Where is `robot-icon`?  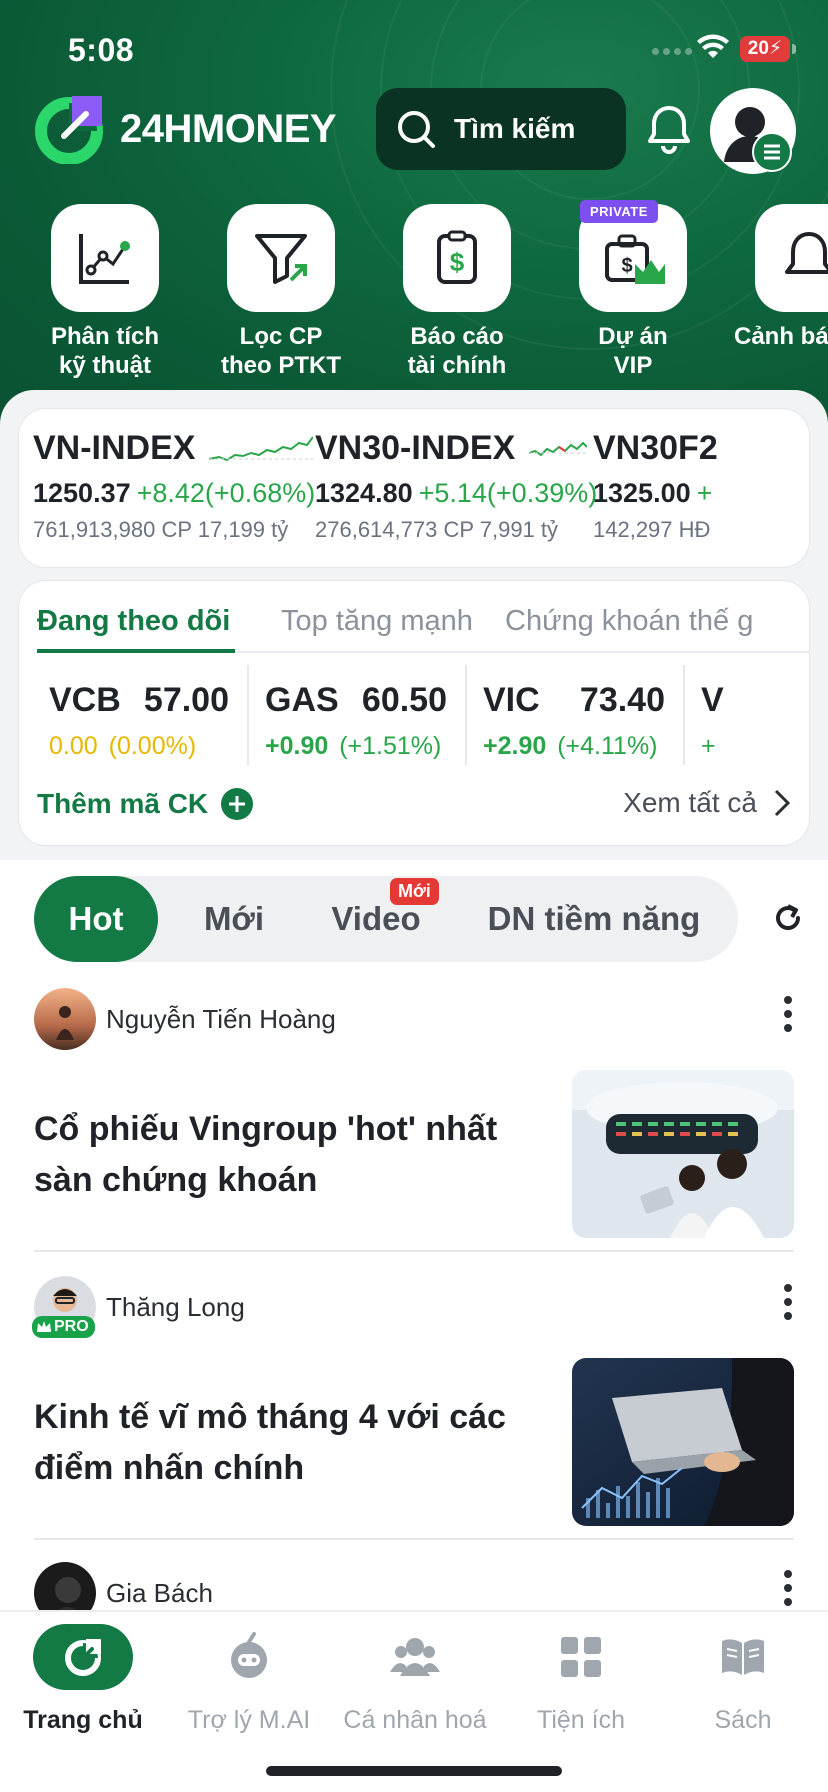 robot-icon is located at coordinates (249, 1655).